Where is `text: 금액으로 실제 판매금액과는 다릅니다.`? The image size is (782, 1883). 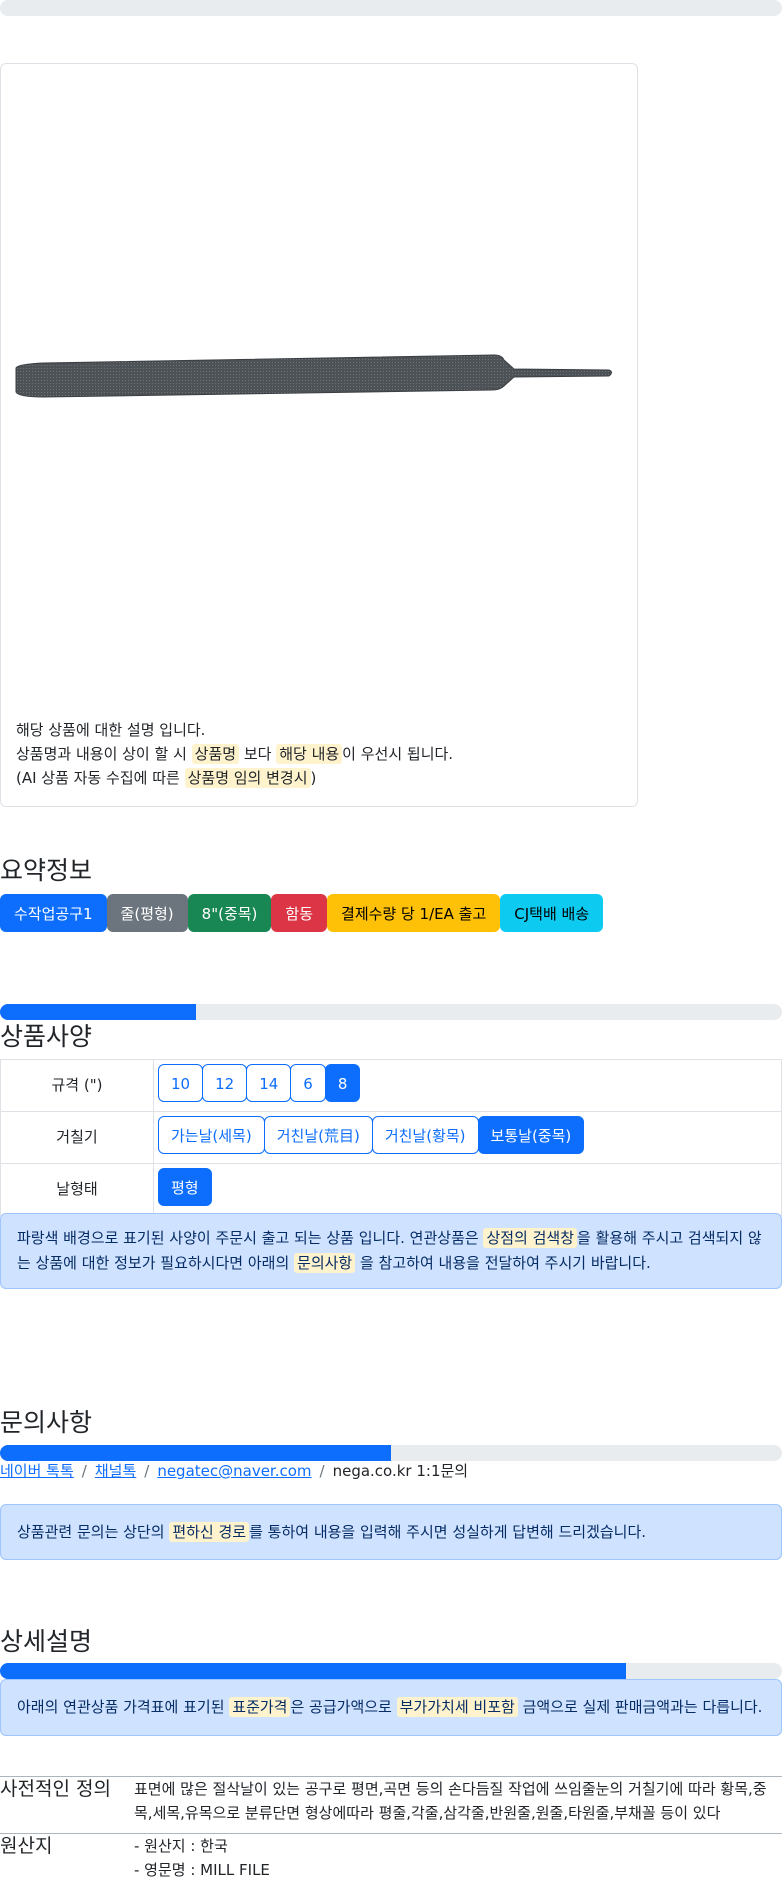
text: 금액으로 실제 판매금액과는 다릅니다. is located at coordinates (640, 1707).